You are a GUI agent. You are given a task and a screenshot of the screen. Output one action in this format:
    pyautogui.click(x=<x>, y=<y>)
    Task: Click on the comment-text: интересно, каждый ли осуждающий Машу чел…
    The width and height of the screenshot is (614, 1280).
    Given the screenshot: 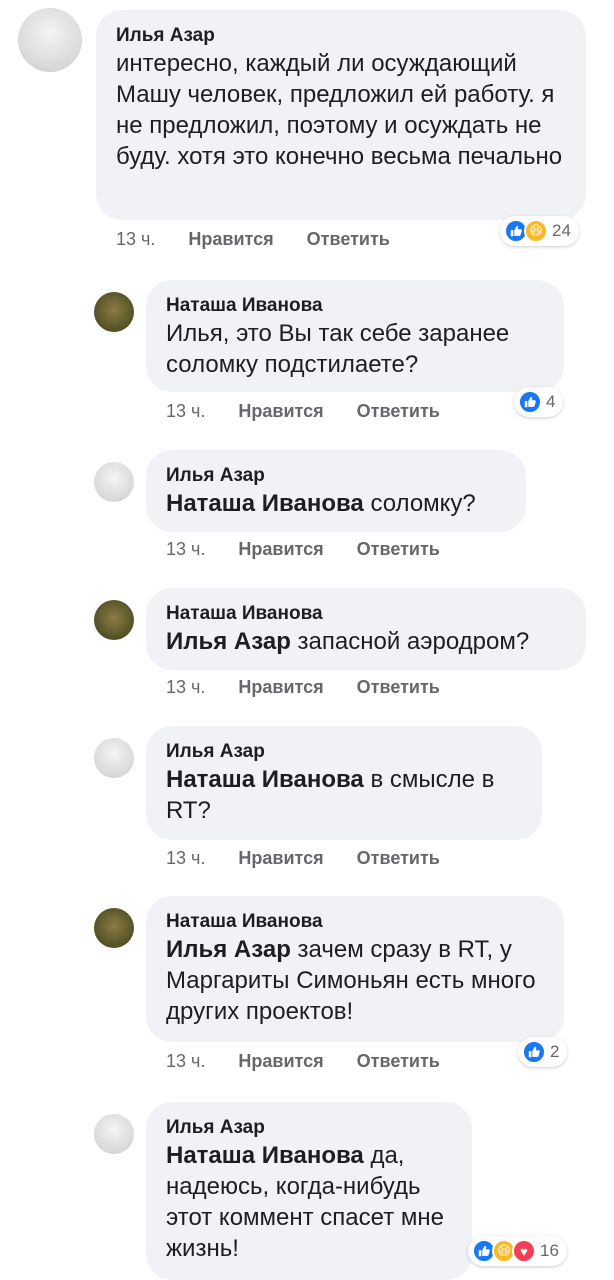 What is the action you would take?
    pyautogui.click(x=339, y=110)
    